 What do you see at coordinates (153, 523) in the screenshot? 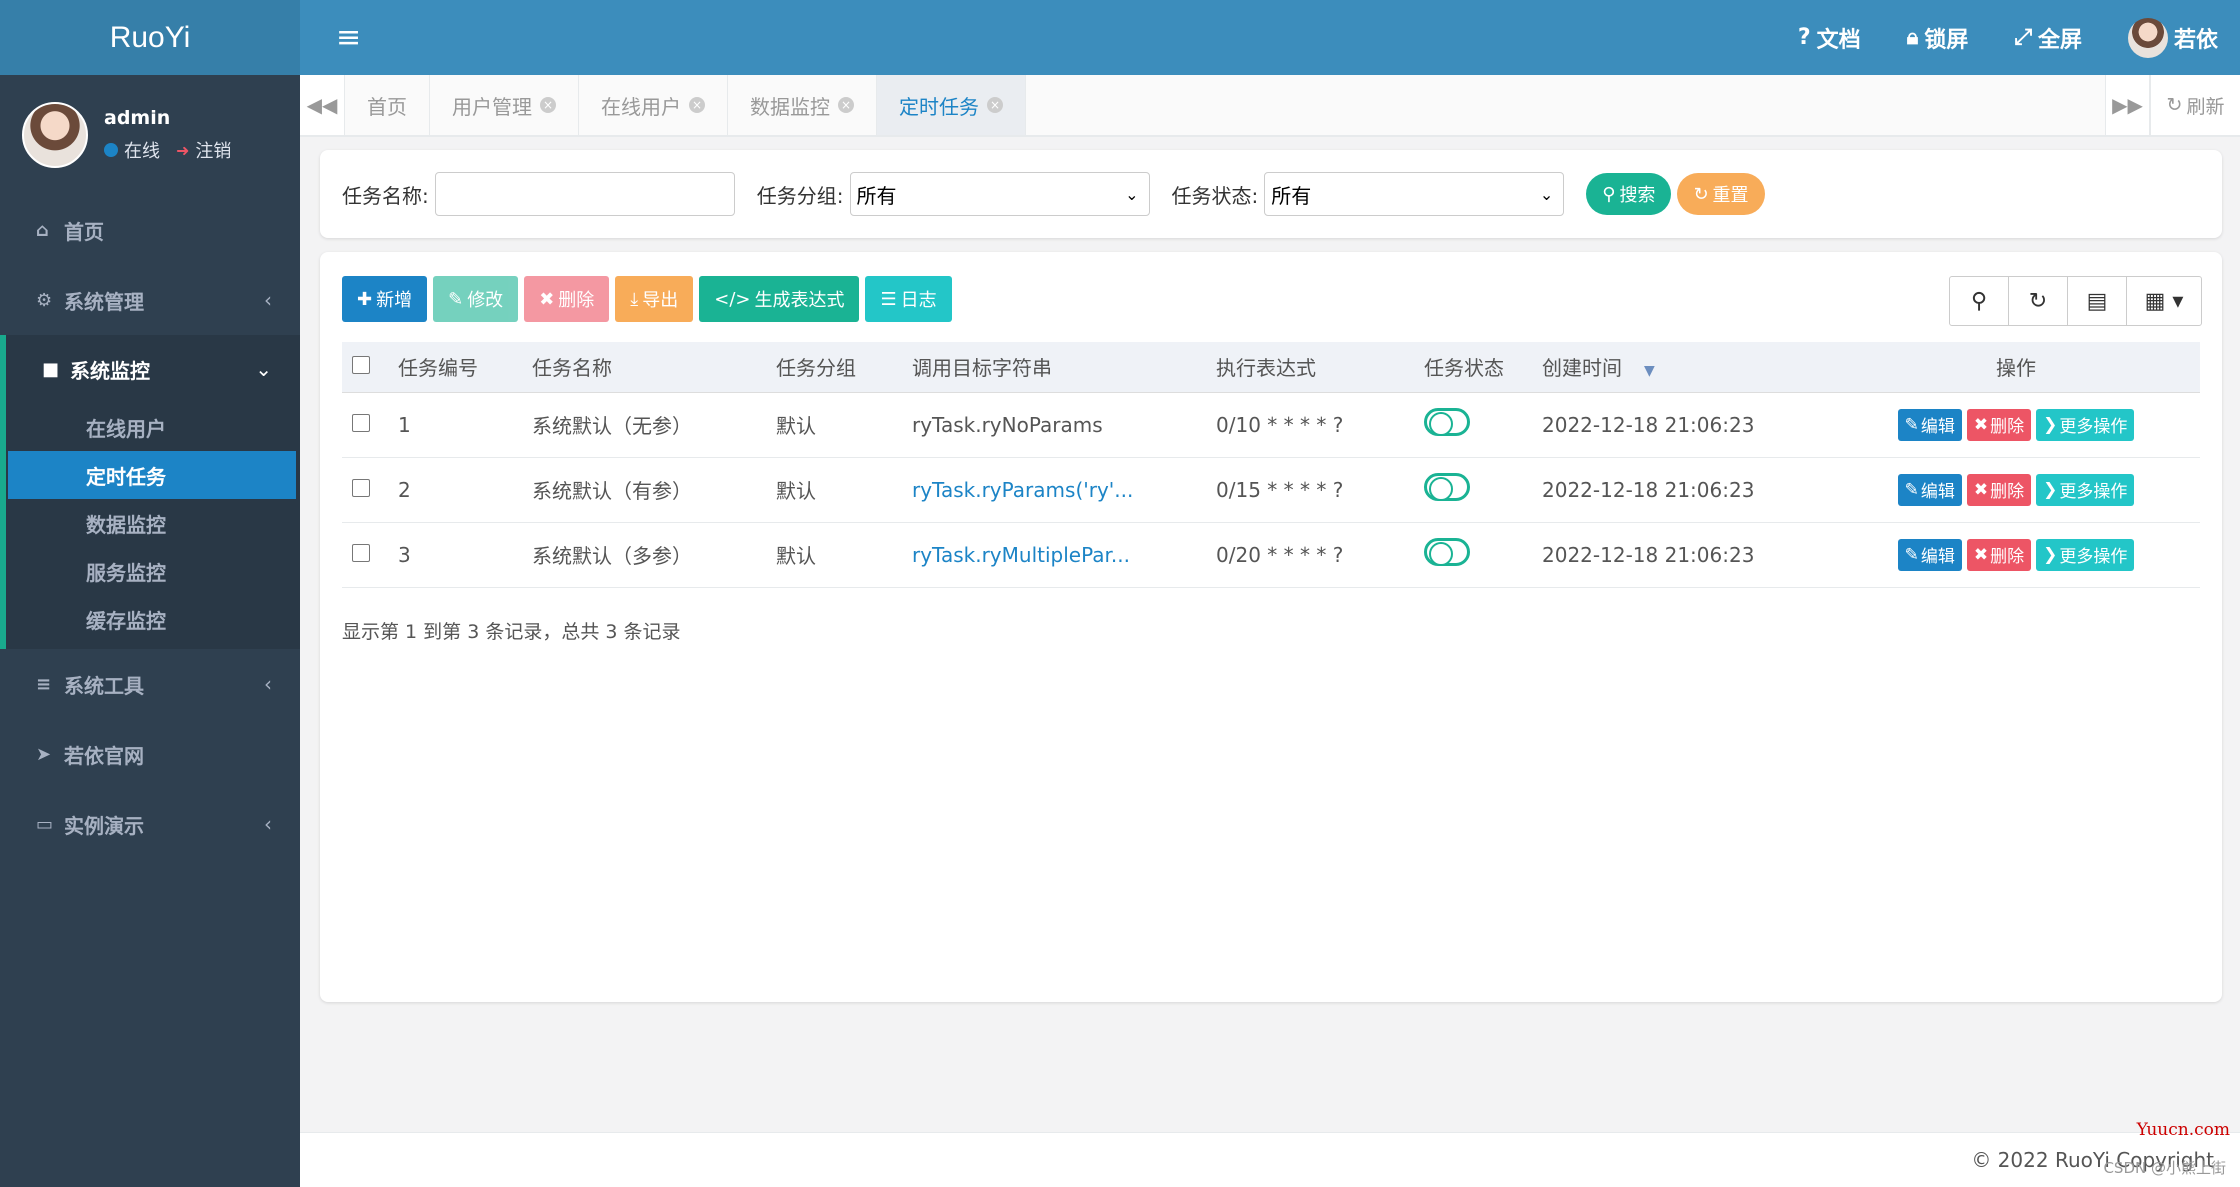
I see `sidebar-subitem-datasource: 数据监控` at bounding box center [153, 523].